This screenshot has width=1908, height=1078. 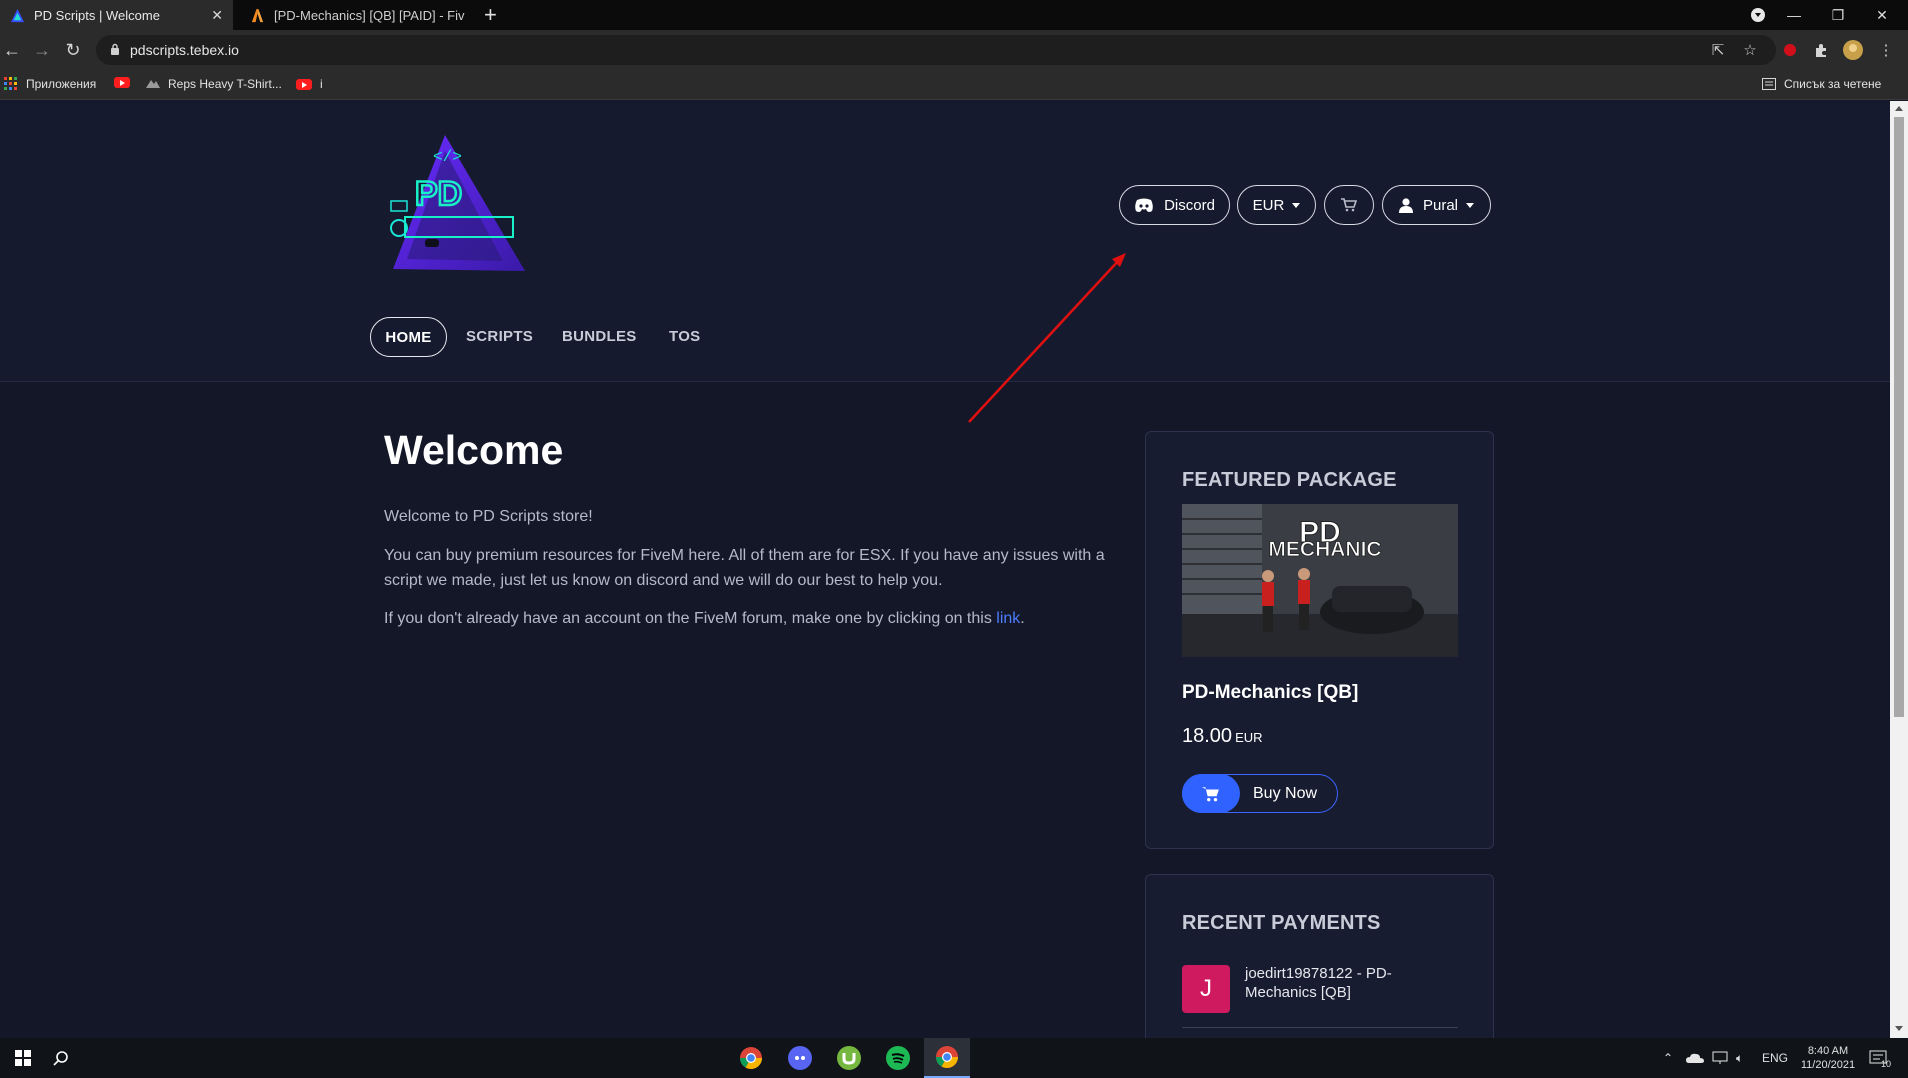 I want to click on page-scrollbar, so click(x=1899, y=569).